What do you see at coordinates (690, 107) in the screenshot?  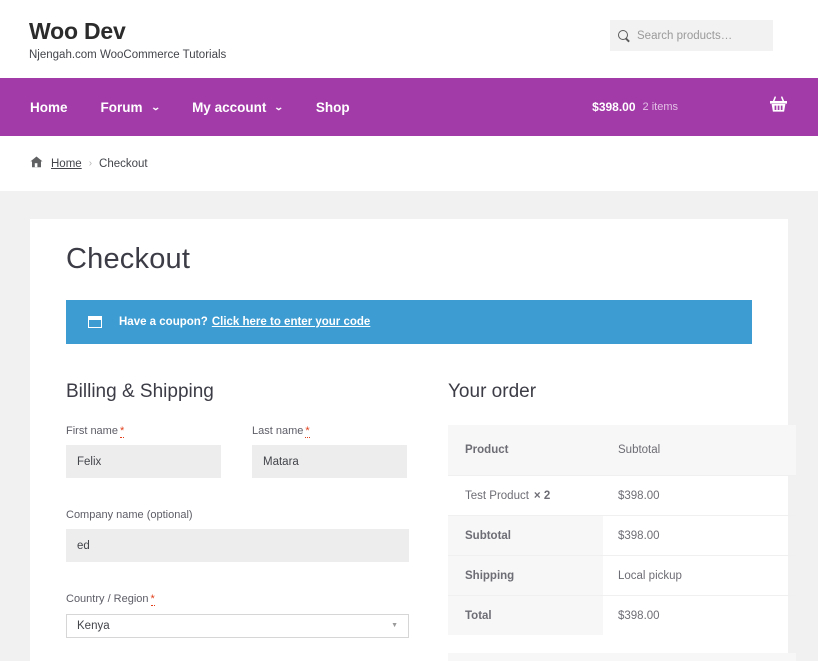 I see `cart-summary: $398.00 2 items` at bounding box center [690, 107].